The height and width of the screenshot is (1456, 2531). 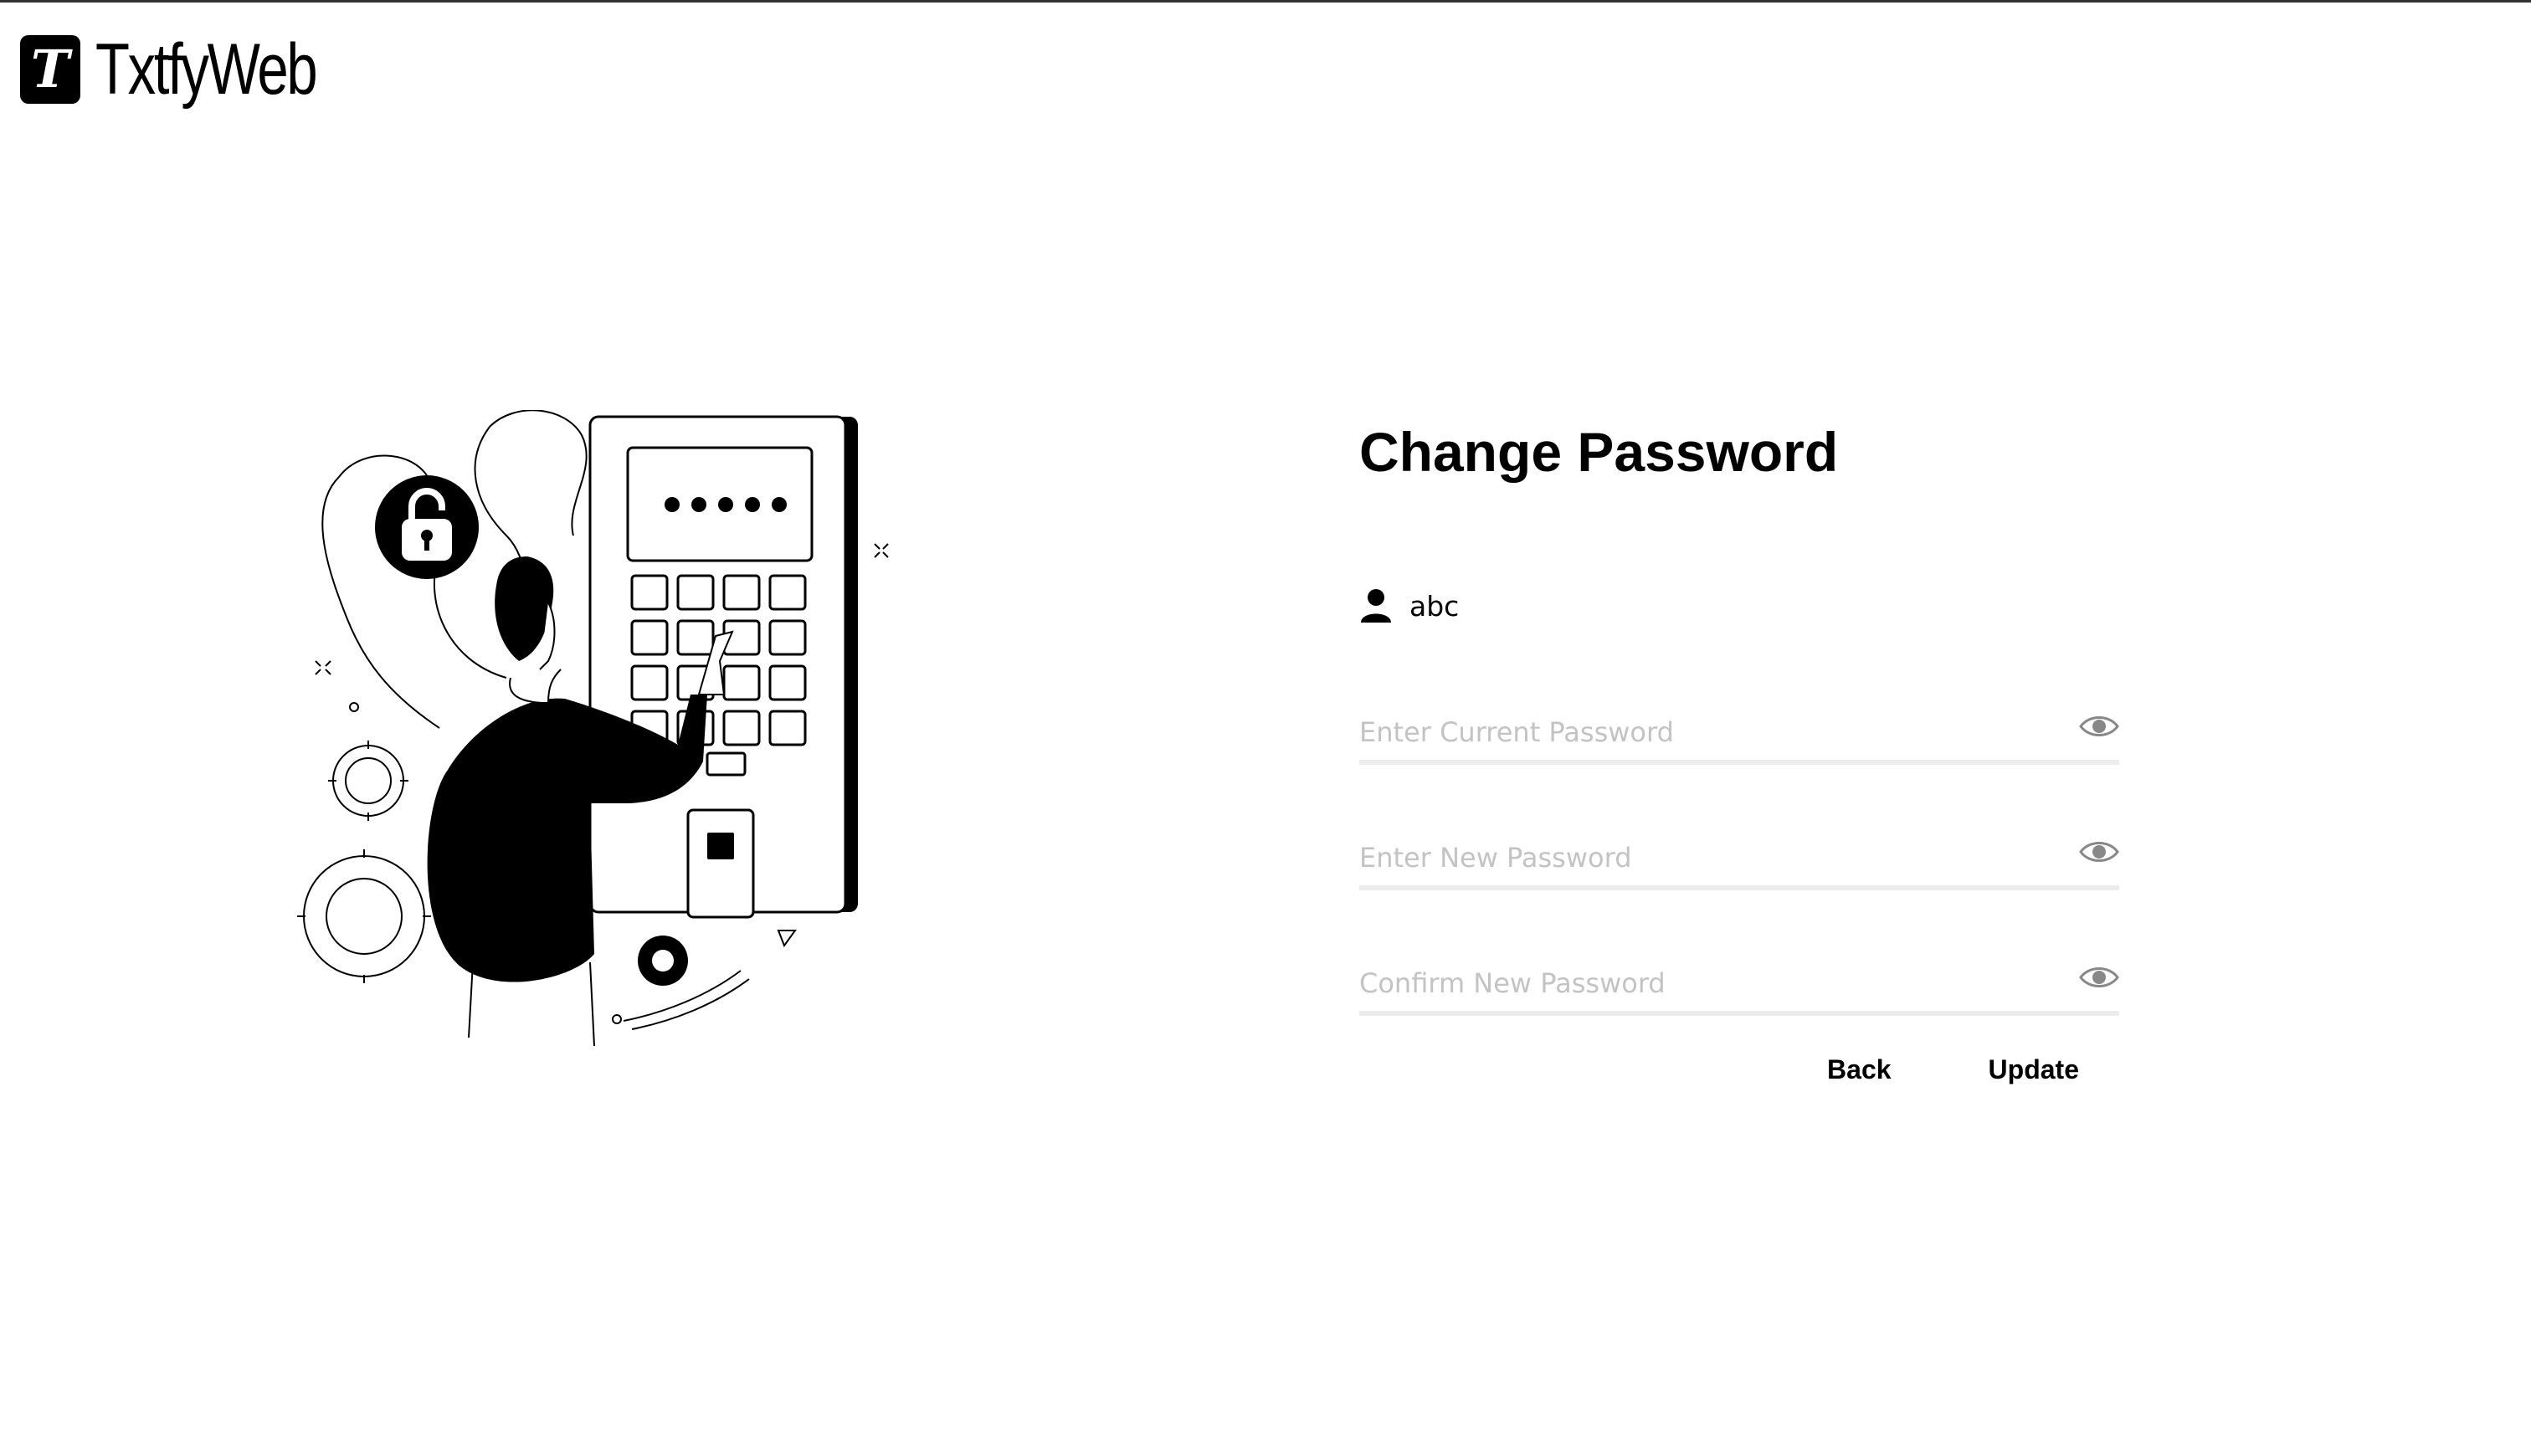 I want to click on logo-letter: T, so click(x=50, y=69).